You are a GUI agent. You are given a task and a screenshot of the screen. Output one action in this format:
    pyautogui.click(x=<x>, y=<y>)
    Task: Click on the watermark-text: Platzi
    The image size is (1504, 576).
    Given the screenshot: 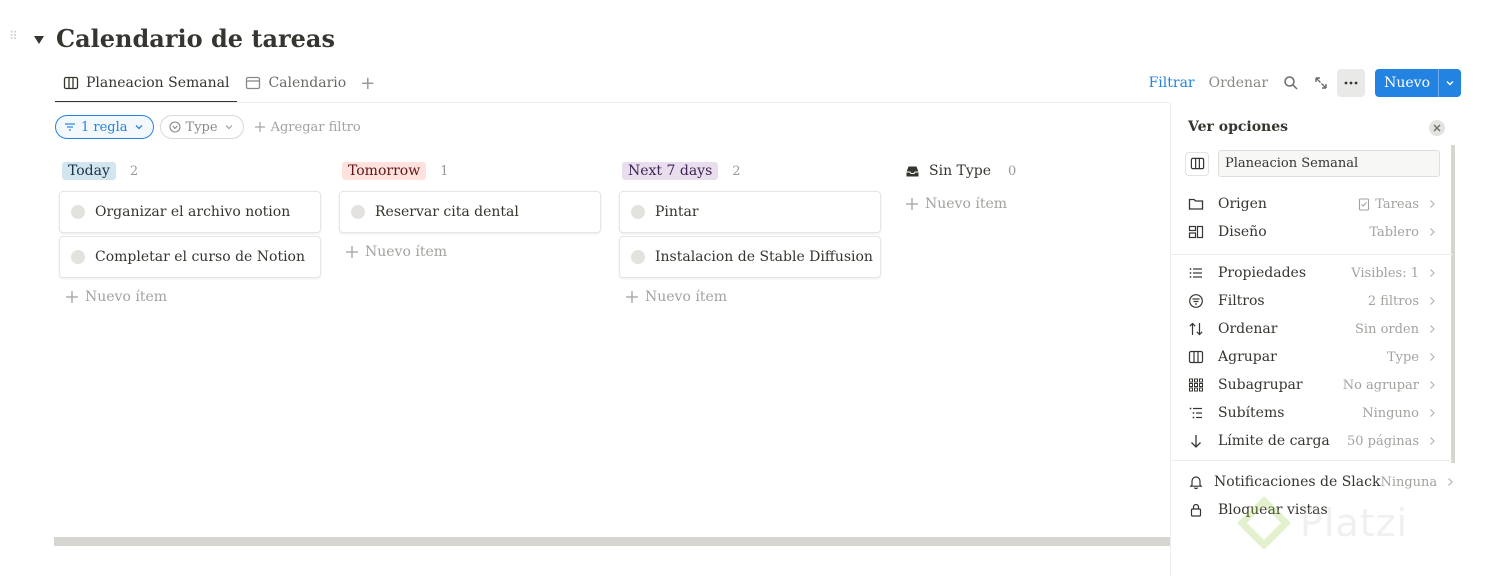 What is the action you would take?
    pyautogui.click(x=1354, y=523)
    